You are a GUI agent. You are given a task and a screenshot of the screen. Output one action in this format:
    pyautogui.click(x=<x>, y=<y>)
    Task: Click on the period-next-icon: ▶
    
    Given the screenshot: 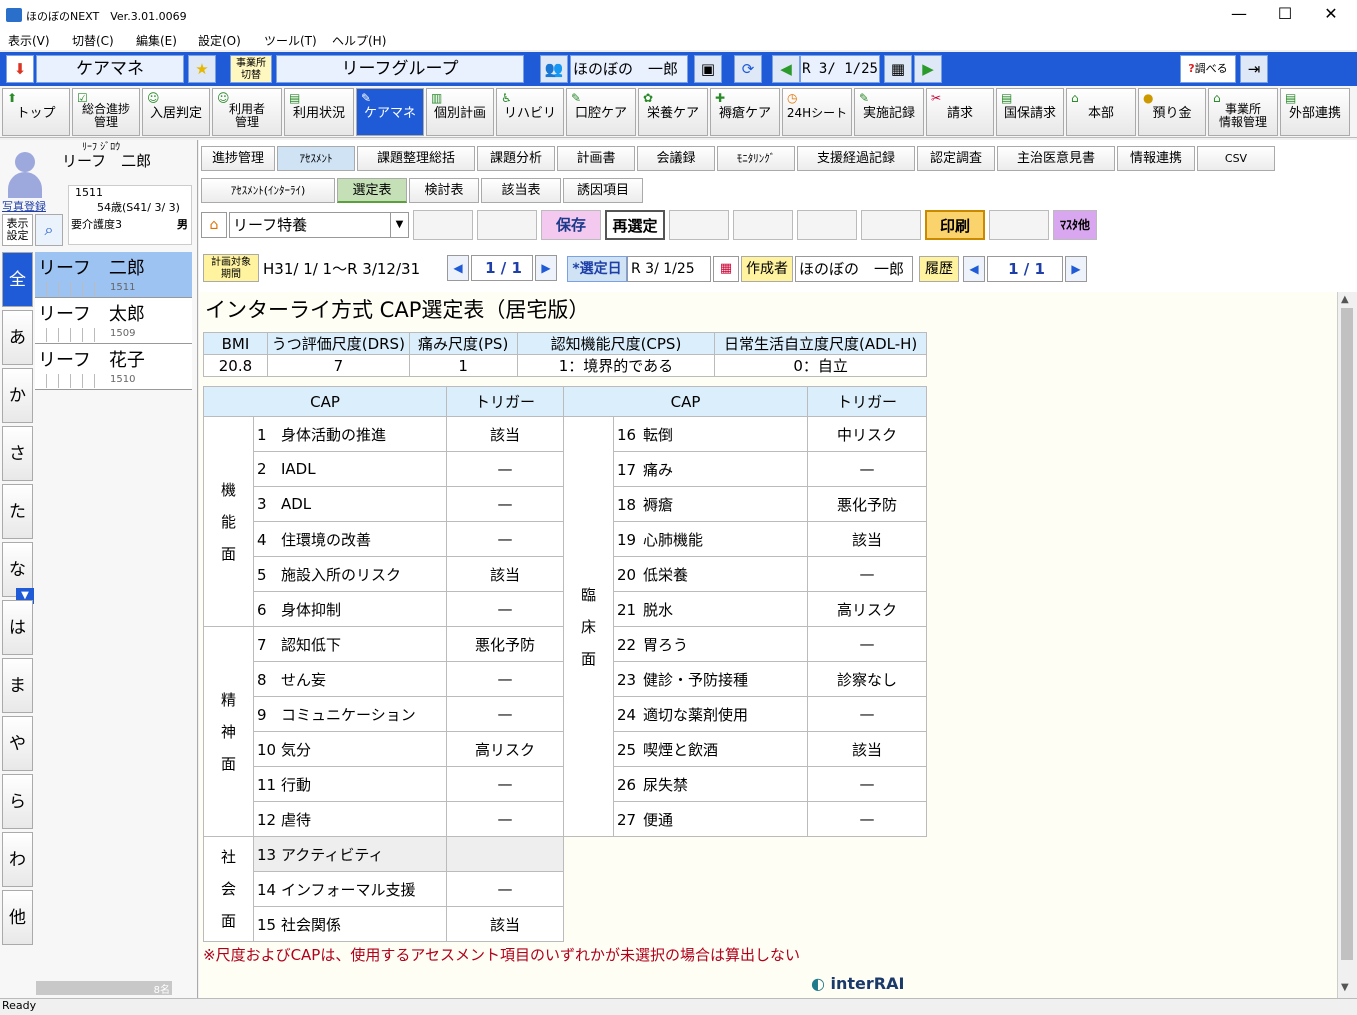 What is the action you would take?
    pyautogui.click(x=546, y=268)
    